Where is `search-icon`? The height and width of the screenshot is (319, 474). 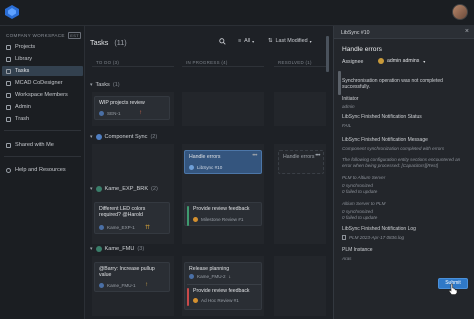
search-icon is located at coordinates (222, 41).